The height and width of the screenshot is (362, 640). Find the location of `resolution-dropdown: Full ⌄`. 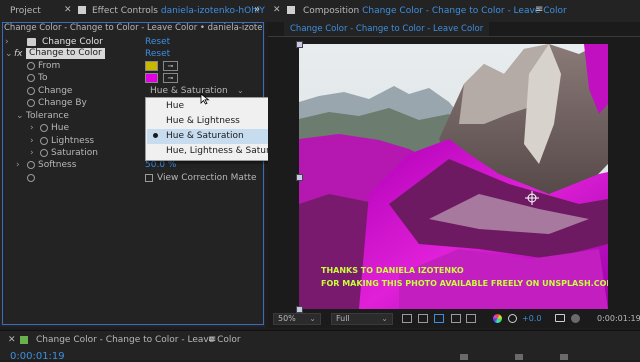

resolution-dropdown: Full ⌄ is located at coordinates (362, 319).